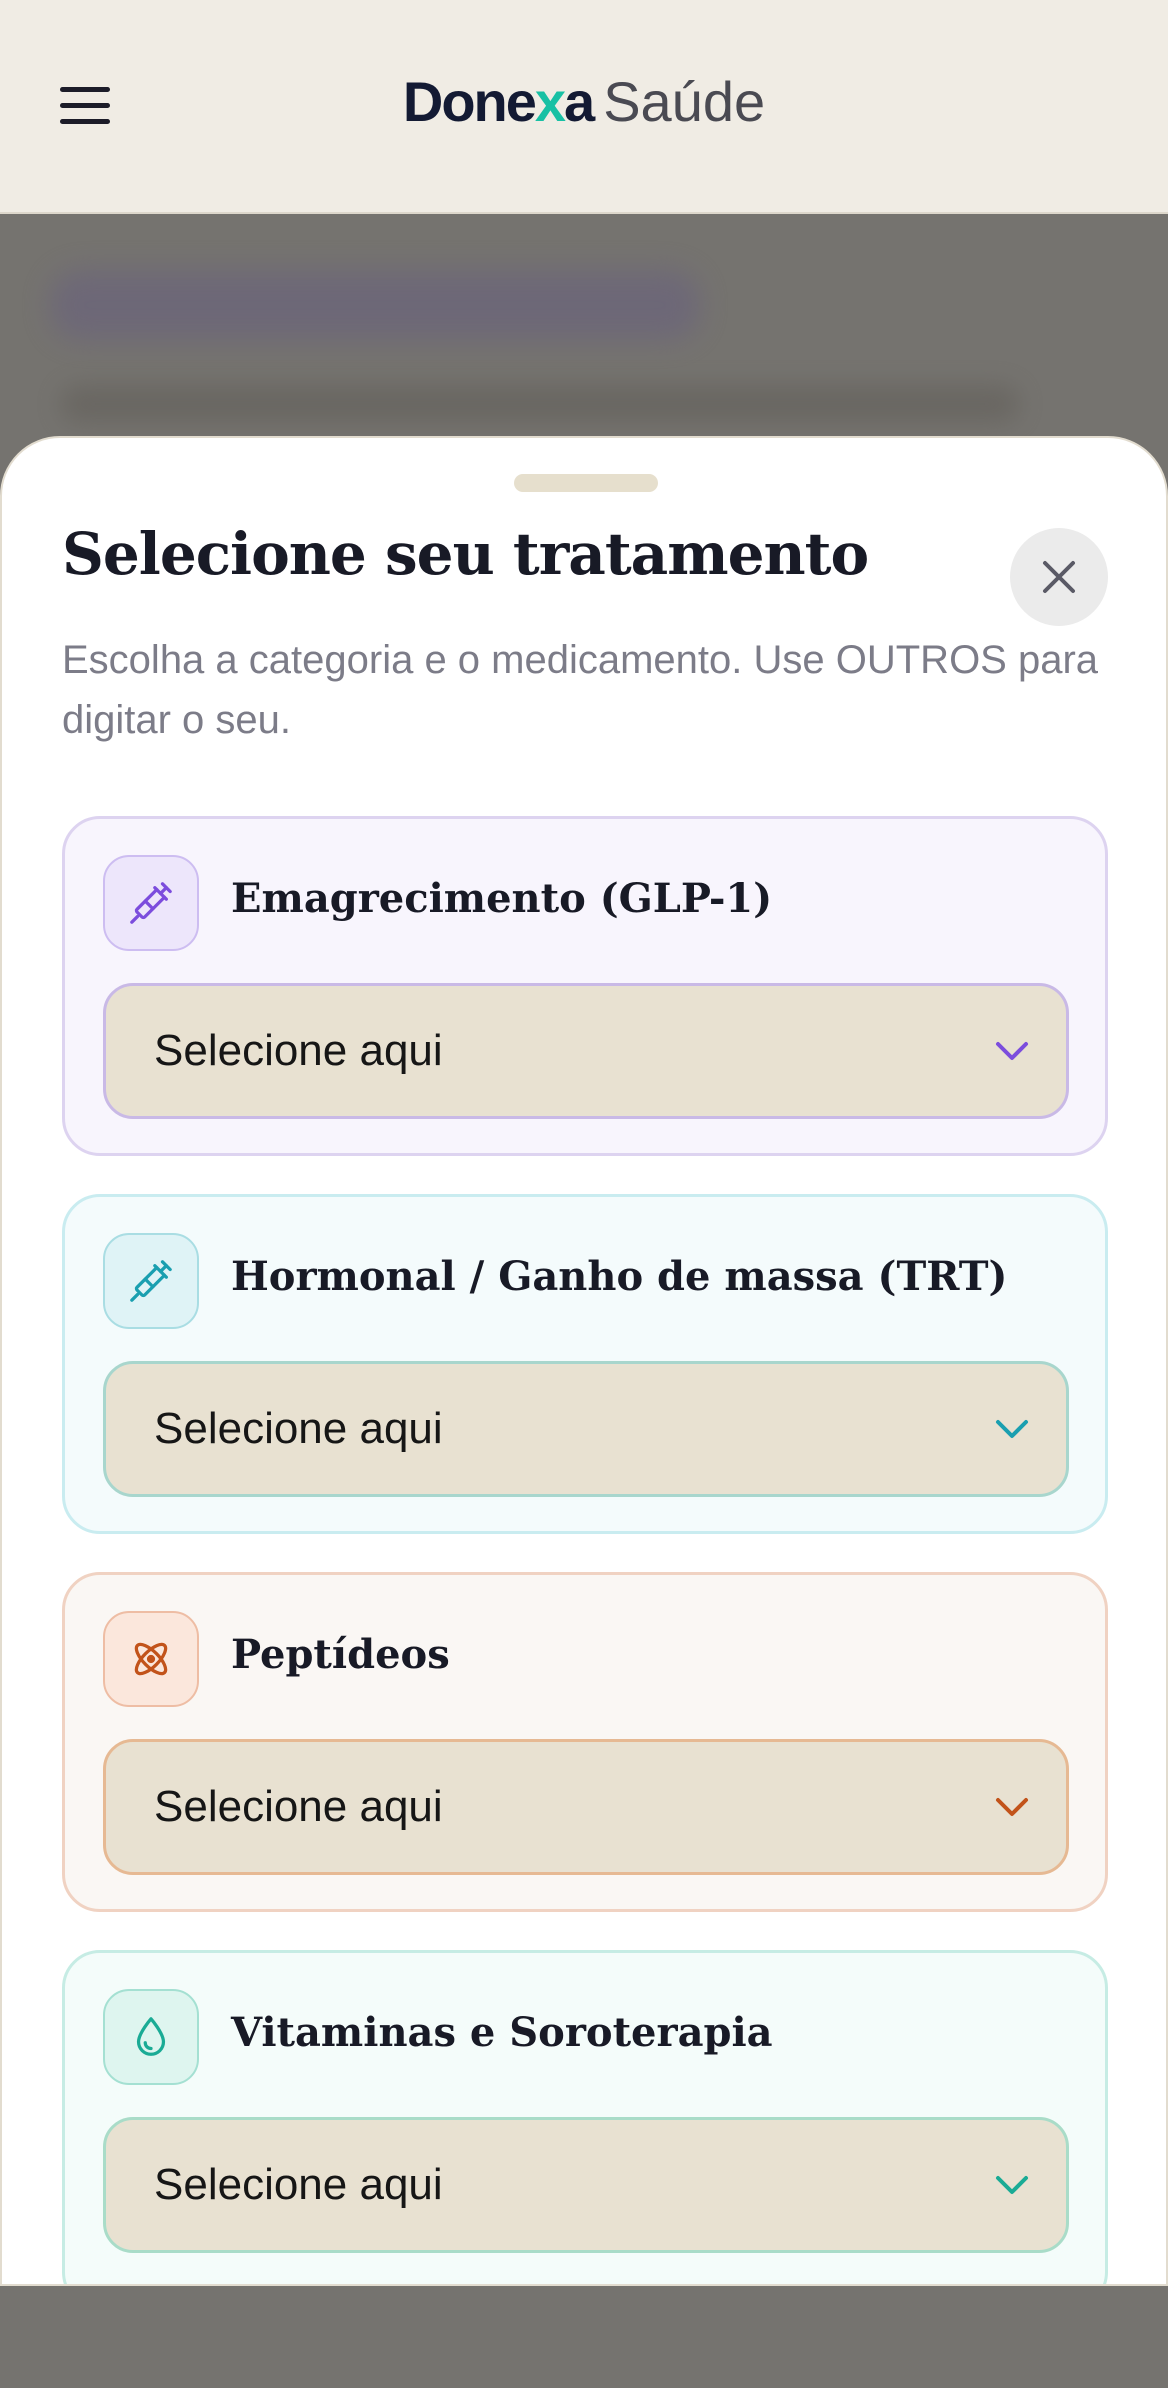 The image size is (1168, 2388). What do you see at coordinates (151, 2037) in the screenshot?
I see `droplet-icon` at bounding box center [151, 2037].